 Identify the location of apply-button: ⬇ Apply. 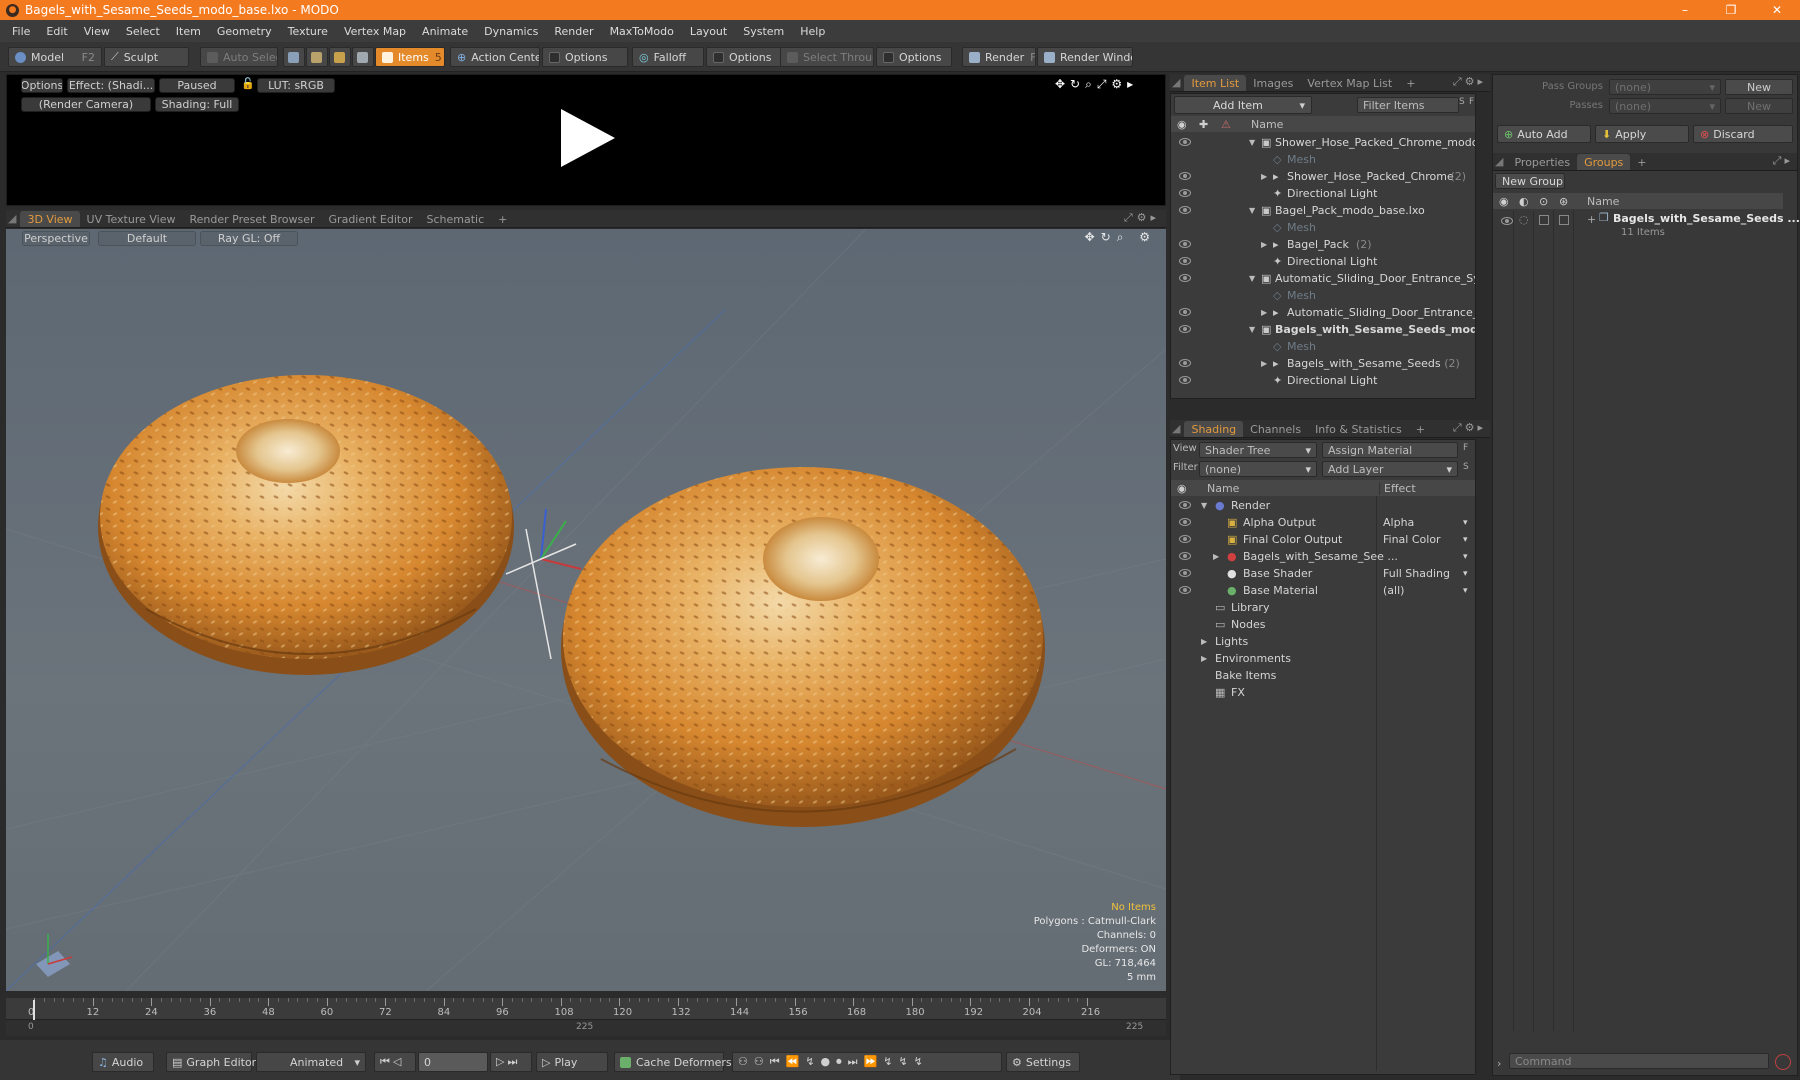
(1642, 134).